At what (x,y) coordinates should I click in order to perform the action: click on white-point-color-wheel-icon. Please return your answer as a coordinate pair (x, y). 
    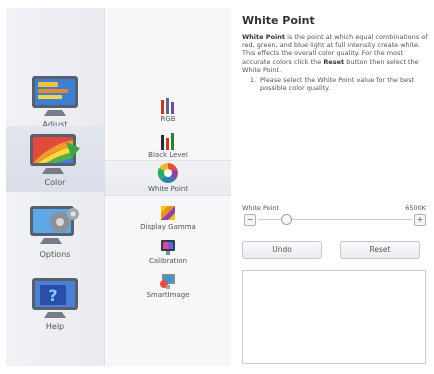
    Looking at the image, I should click on (167, 173).